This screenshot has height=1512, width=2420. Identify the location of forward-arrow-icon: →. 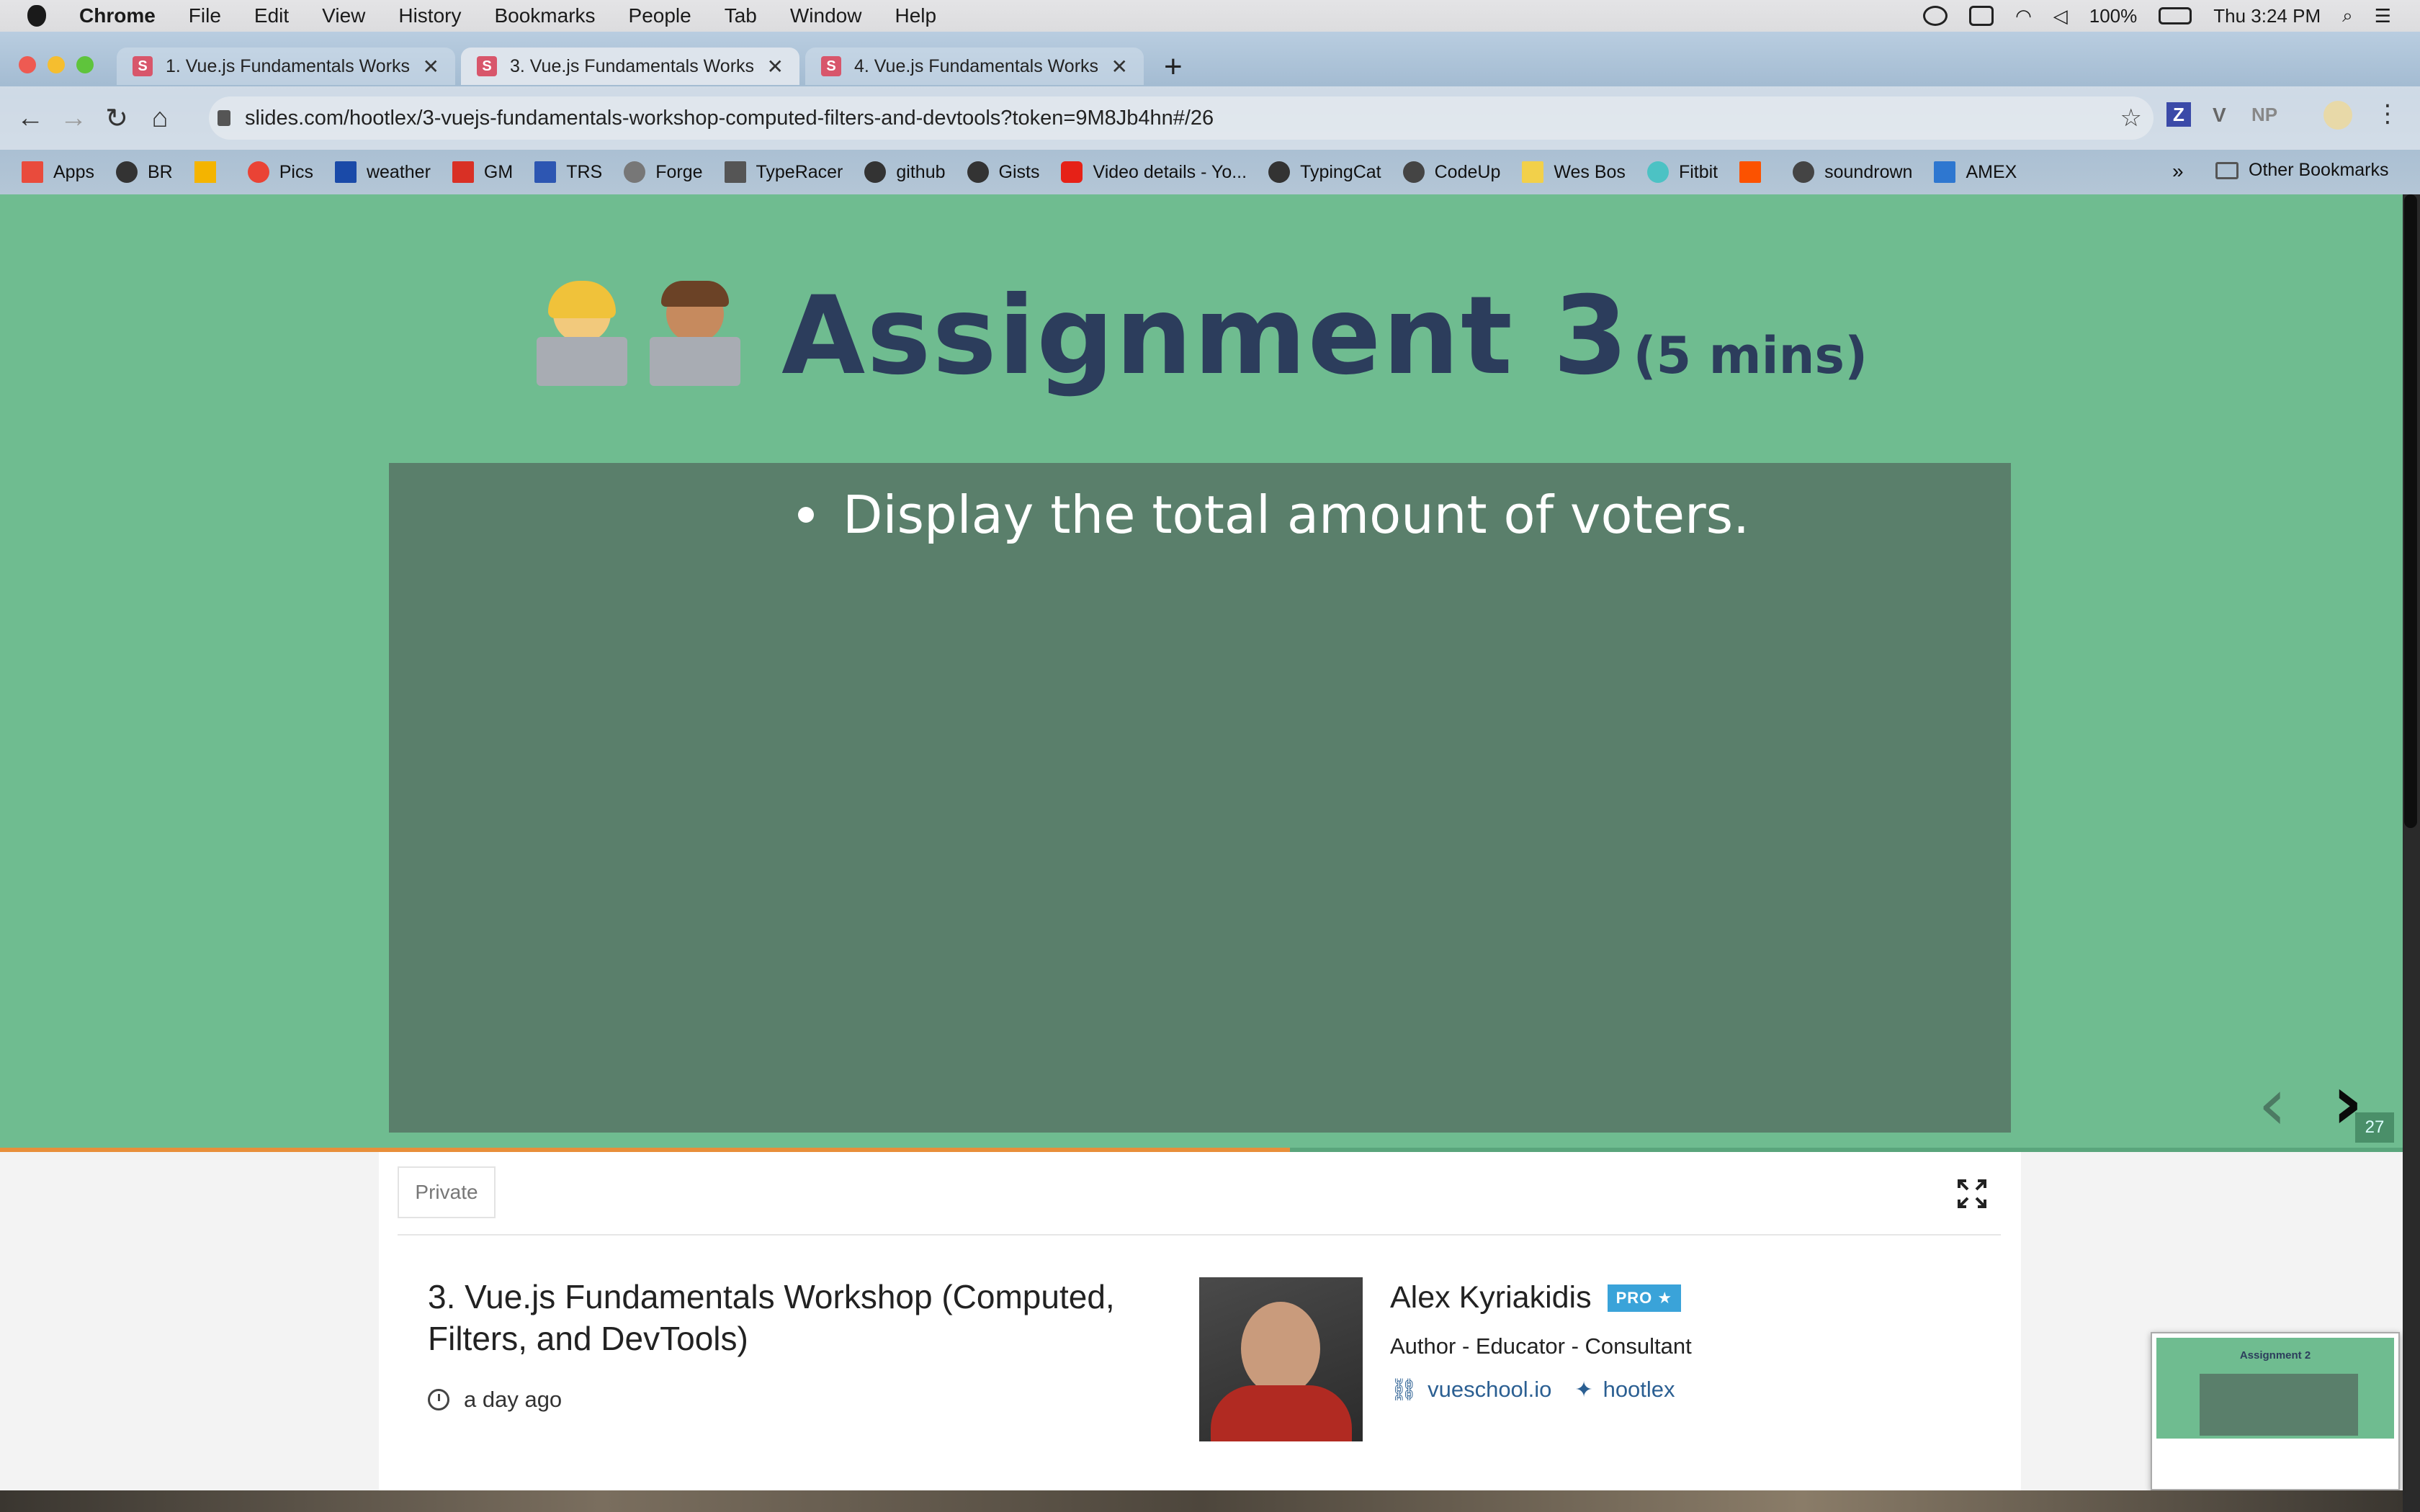
(73, 118).